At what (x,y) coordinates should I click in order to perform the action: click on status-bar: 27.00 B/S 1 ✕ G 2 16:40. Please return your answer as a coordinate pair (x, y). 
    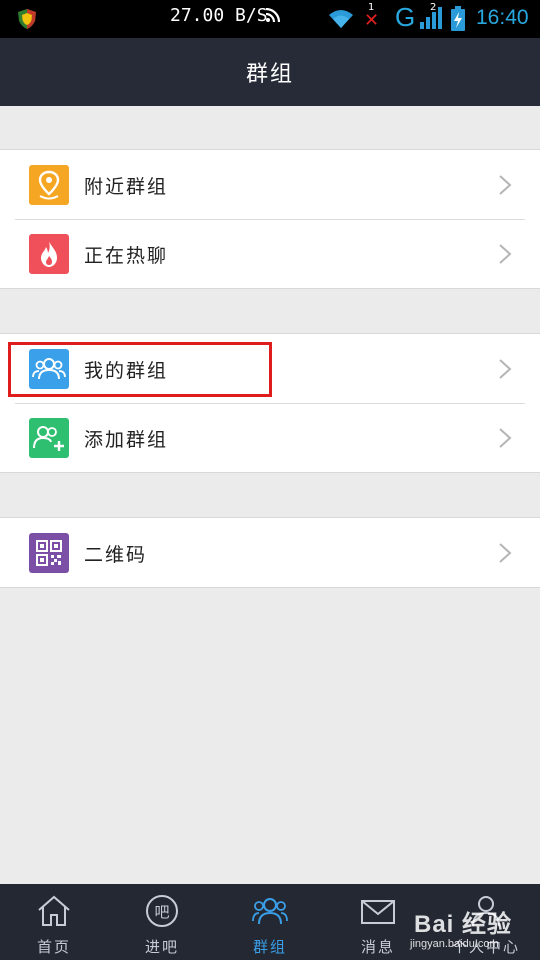
    Looking at the image, I should click on (270, 19).